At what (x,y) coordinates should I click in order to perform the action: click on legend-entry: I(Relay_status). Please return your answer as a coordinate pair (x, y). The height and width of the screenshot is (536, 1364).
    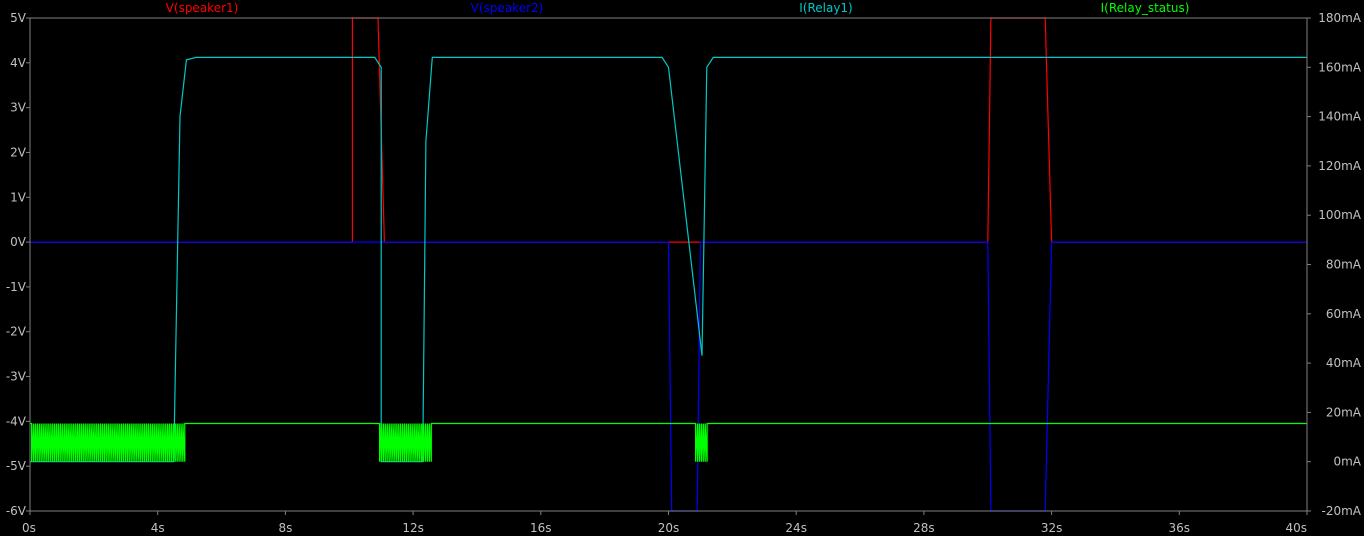
    Looking at the image, I should click on (1145, 8).